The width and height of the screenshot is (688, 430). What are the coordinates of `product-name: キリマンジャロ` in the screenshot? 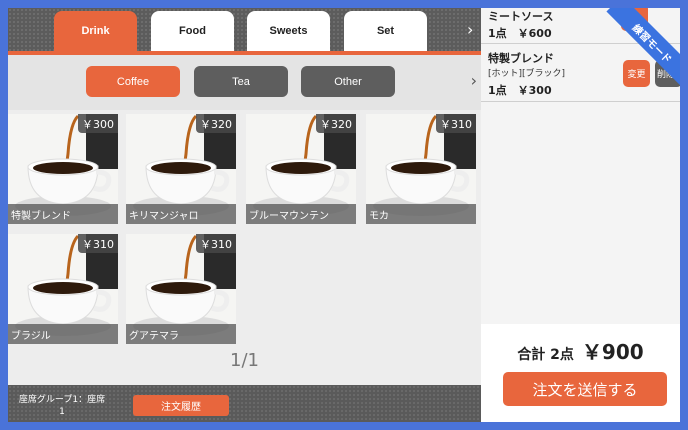 It's located at (181, 214).